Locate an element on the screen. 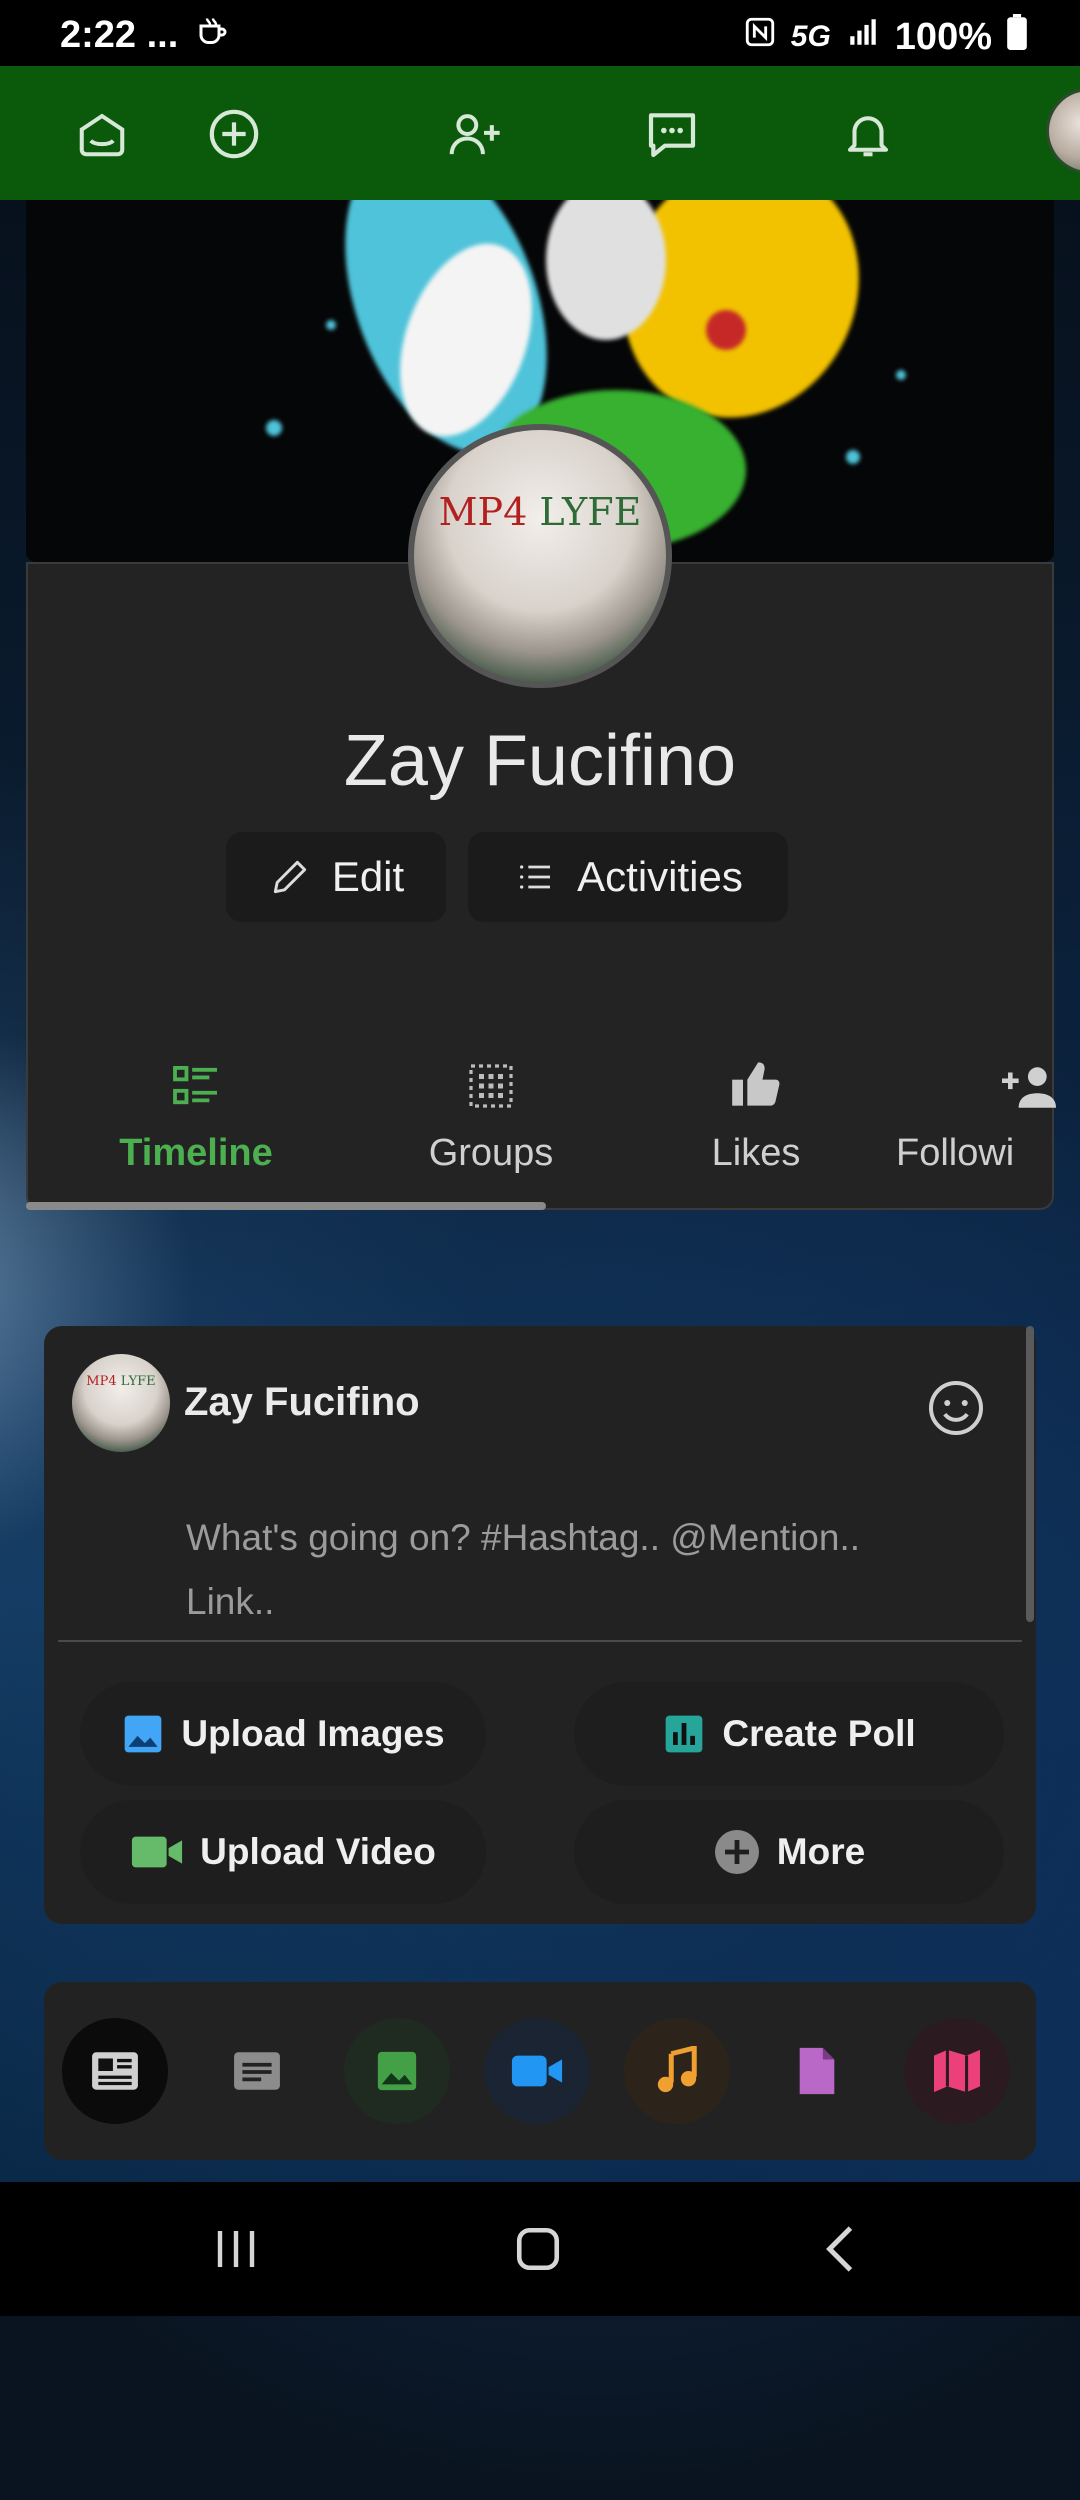 Image resolution: width=1080 pixels, height=2500 pixels. activities-button: Activities is located at coordinates (628, 877).